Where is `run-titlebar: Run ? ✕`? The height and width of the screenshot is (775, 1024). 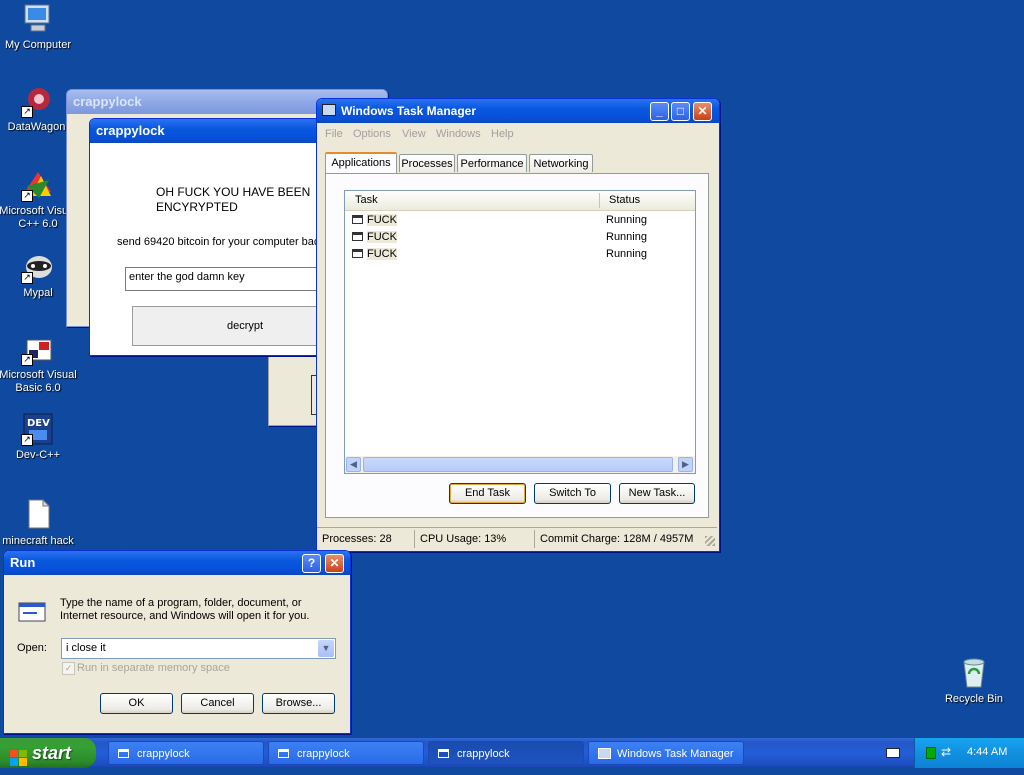
run-titlebar: Run ? ✕ is located at coordinates (177, 563).